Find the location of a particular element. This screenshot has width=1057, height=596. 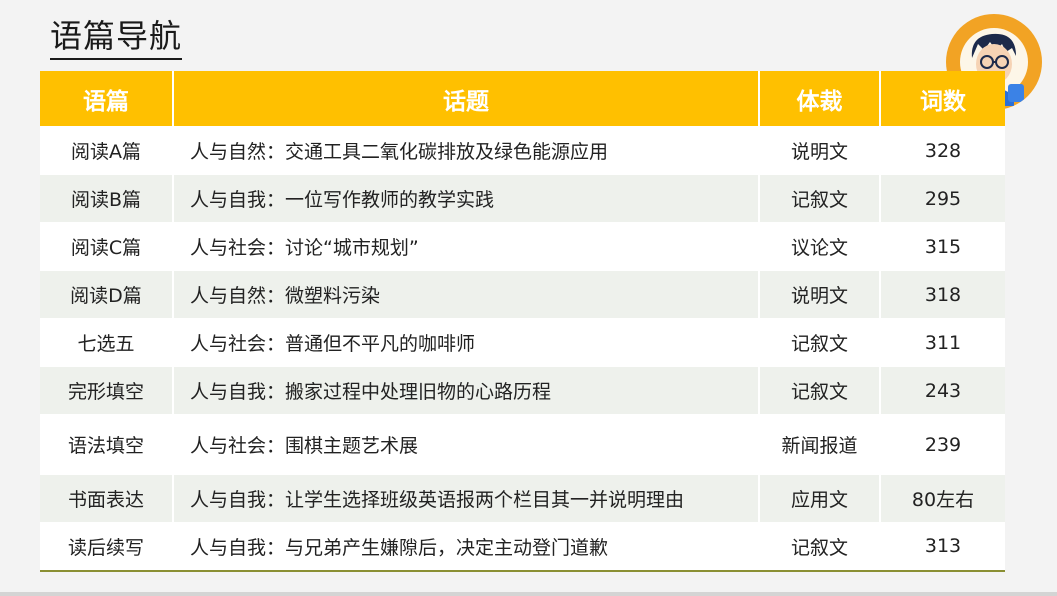

cell-topic: 人与自我：搬家过程中处理旧物的心路历程 is located at coordinates (466, 390).